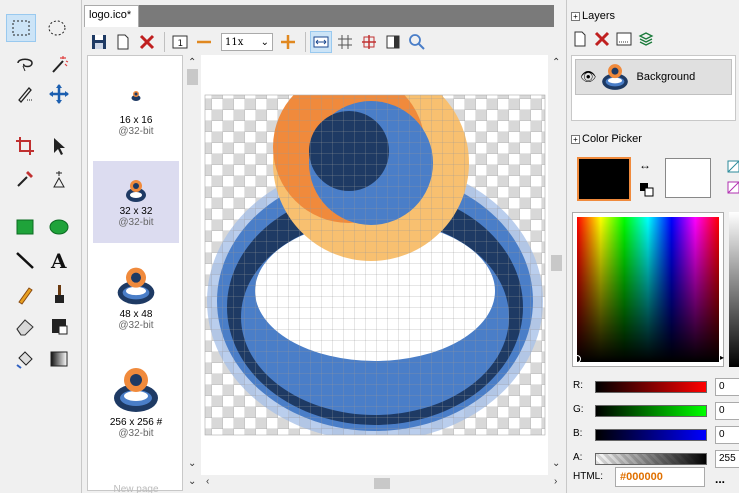 This screenshot has height=493, width=739. I want to click on format-size: 48 x 48, so click(136, 314).